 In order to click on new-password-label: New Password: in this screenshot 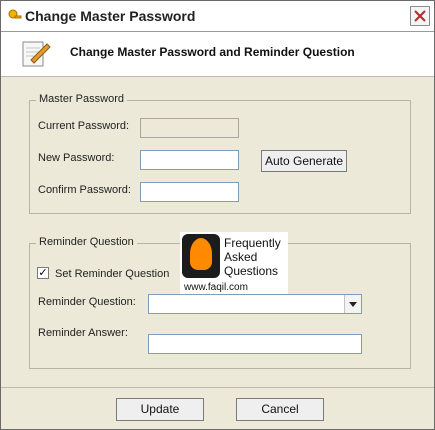, I will do `click(76, 158)`.